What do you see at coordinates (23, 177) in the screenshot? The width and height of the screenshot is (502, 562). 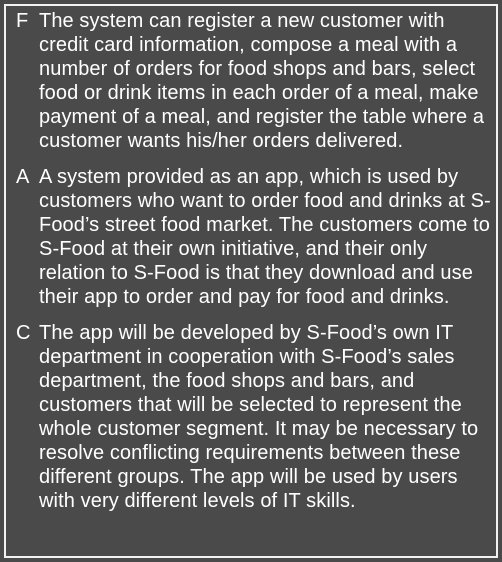 I see `paragraph-letter: A` at bounding box center [23, 177].